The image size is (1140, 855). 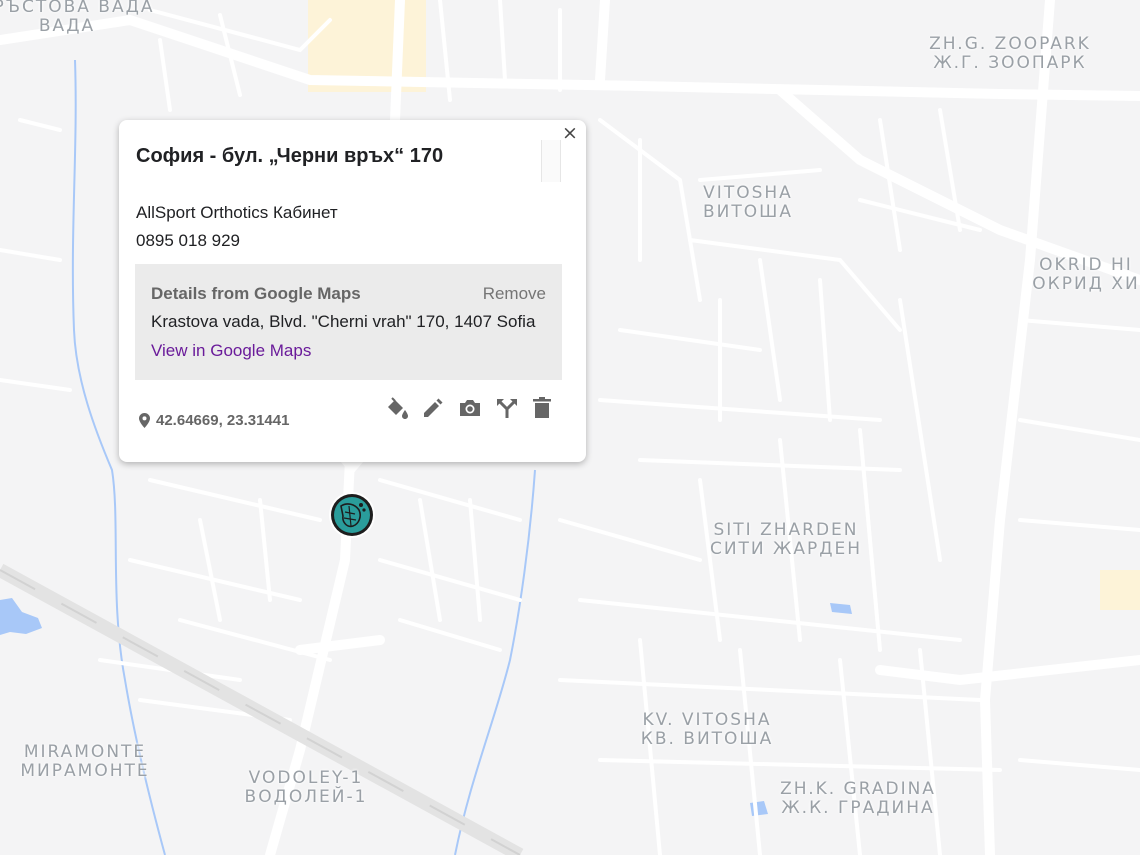 I want to click on map-label-latin: MIRAMONTE, so click(x=85, y=752).